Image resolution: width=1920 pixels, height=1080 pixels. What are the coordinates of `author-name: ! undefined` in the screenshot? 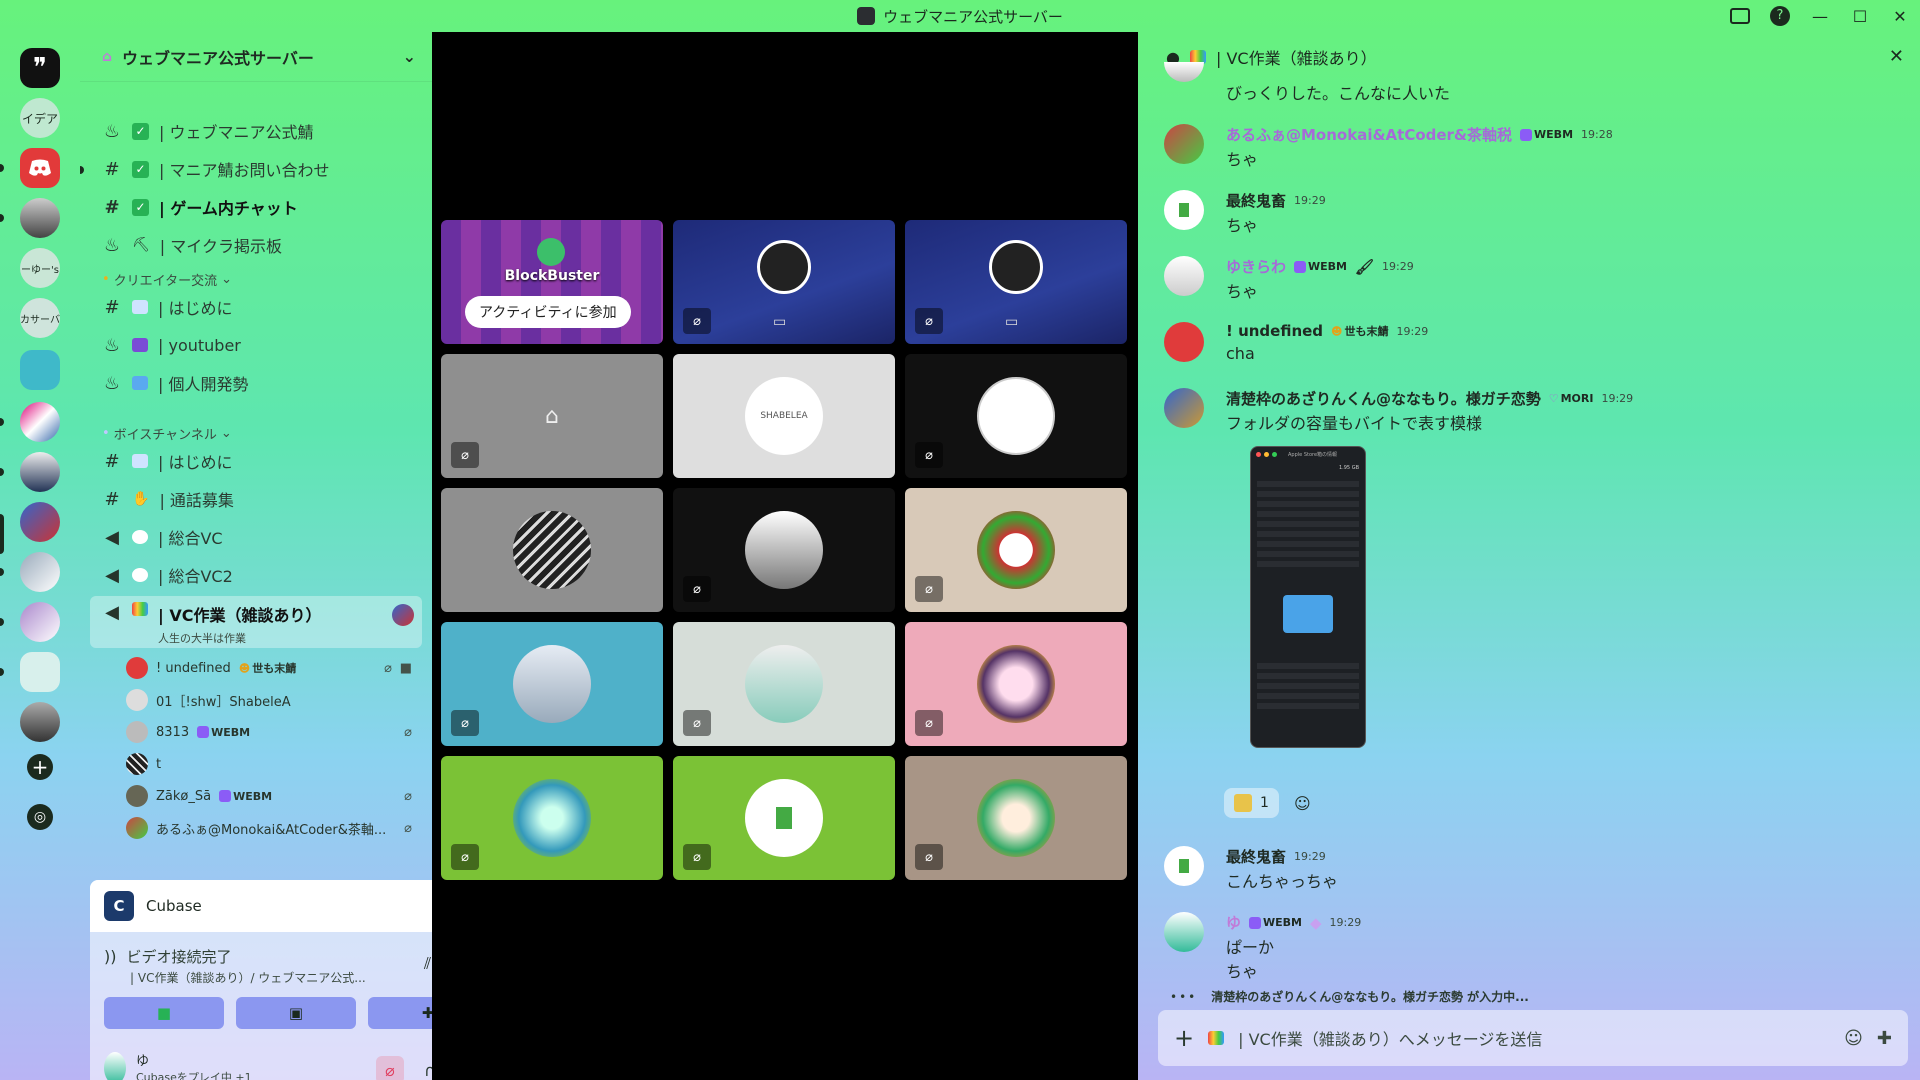 It's located at (1274, 331).